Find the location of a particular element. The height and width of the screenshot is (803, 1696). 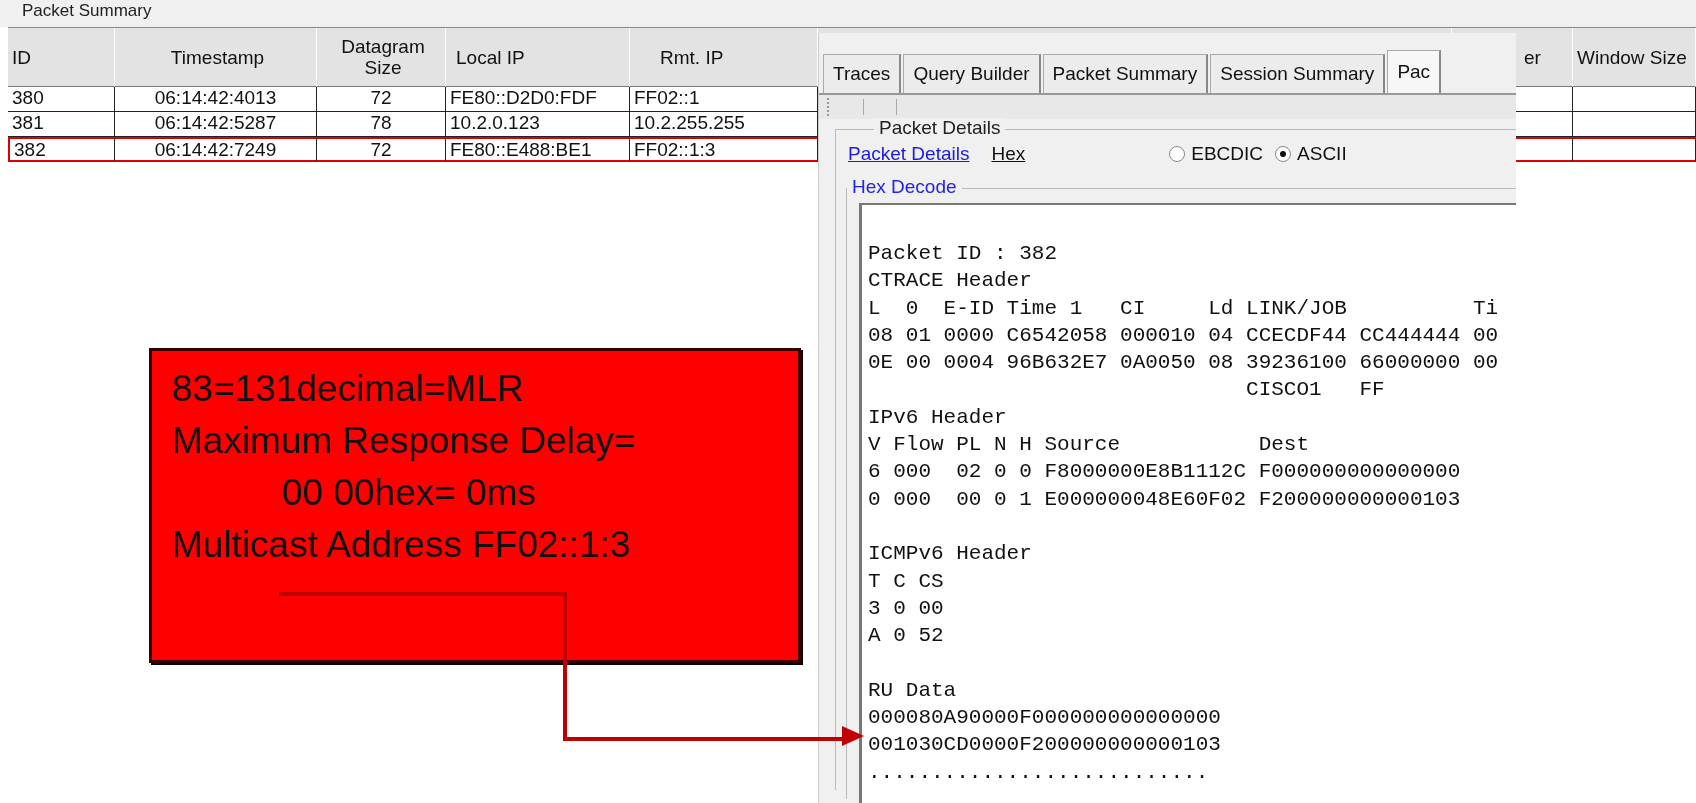

view-link: Hex is located at coordinates (1008, 154).